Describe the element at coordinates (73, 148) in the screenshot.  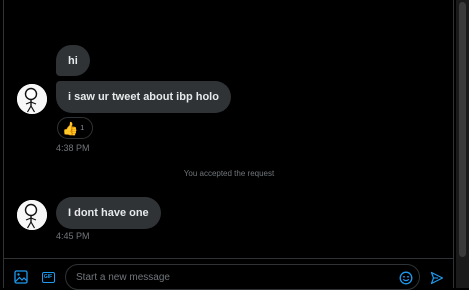
I see `message-timestamp: 4:38 PM` at that location.